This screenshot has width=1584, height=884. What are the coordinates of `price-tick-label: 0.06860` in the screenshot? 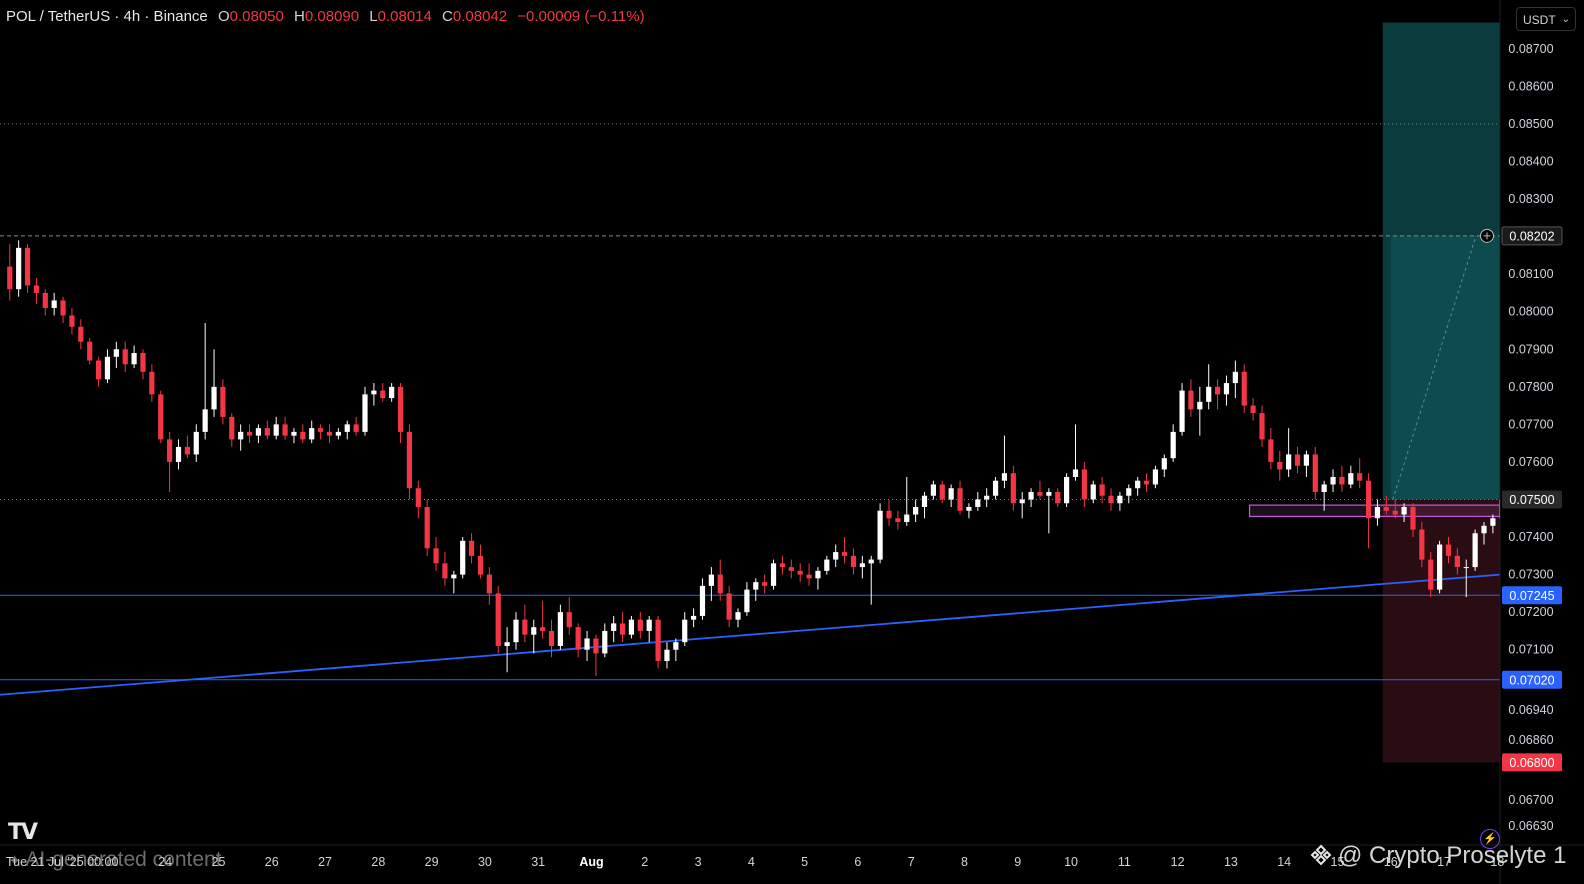 It's located at (1530, 740).